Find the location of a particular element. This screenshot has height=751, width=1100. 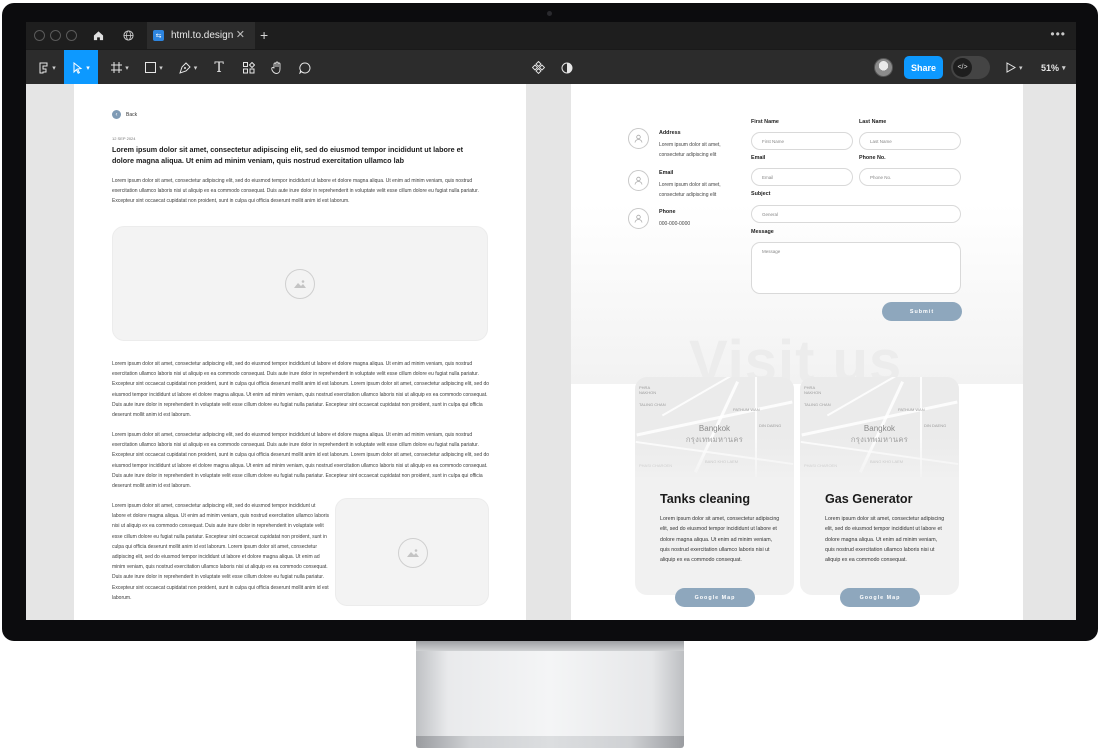

toolbar: ▾ ▾ ▾ ▾ ▾ T Share </> ▾ 51% ▾ is located at coordinates (551, 67).